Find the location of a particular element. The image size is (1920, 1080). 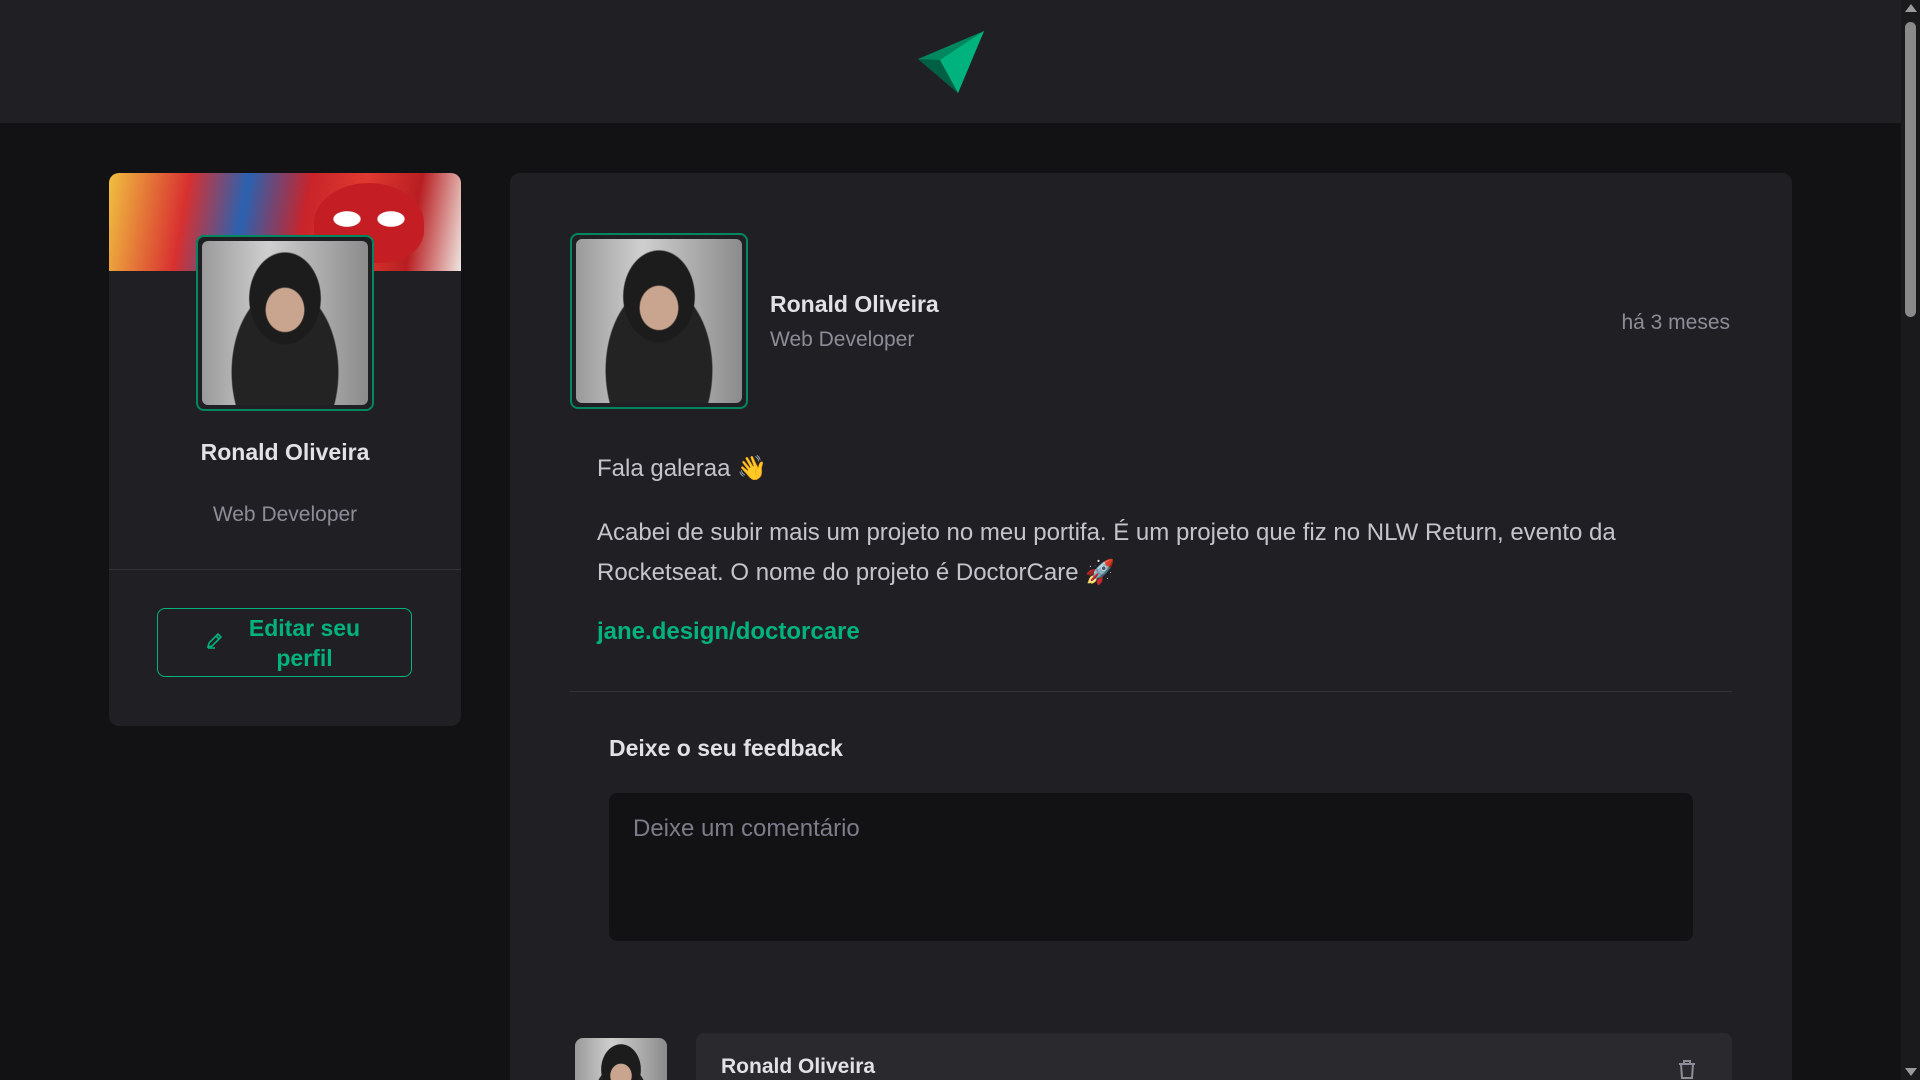

comment-author: Ronald Oliveira is located at coordinates (798, 1066).